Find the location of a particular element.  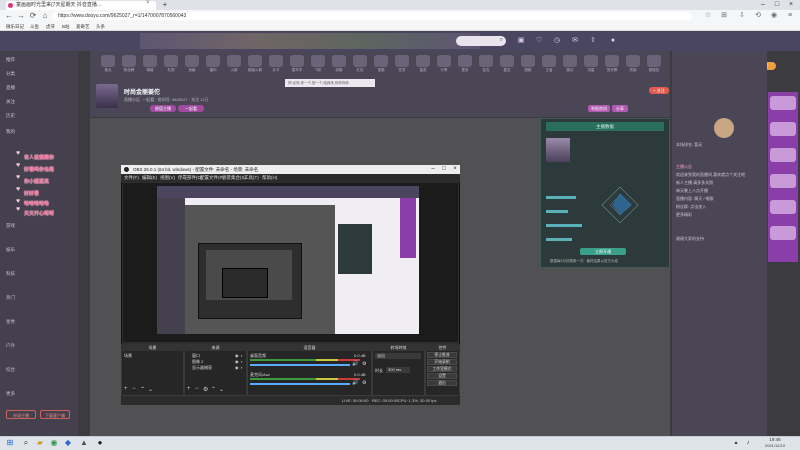

source-remove-icon: − is located at coordinates (197, 389).